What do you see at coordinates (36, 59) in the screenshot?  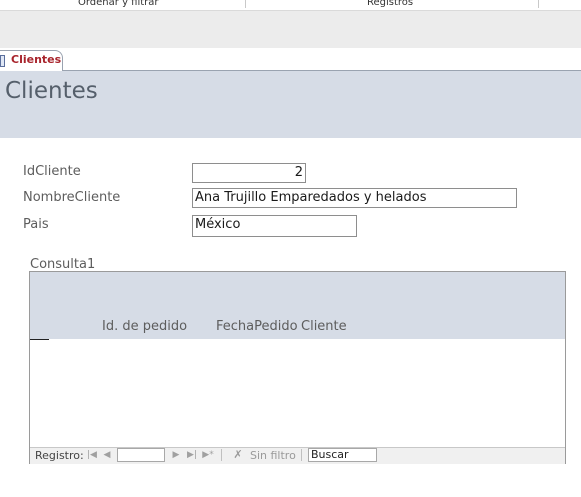 I see `document-tab-label: Clientes` at bounding box center [36, 59].